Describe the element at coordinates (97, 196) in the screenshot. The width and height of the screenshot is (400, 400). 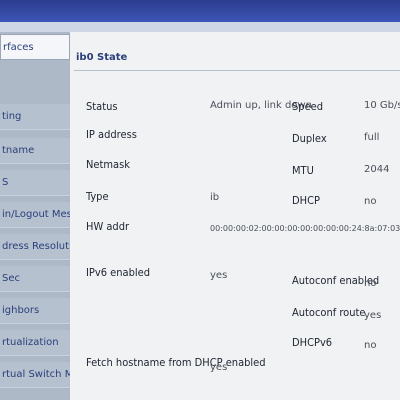
I see `type-label: Type` at that location.